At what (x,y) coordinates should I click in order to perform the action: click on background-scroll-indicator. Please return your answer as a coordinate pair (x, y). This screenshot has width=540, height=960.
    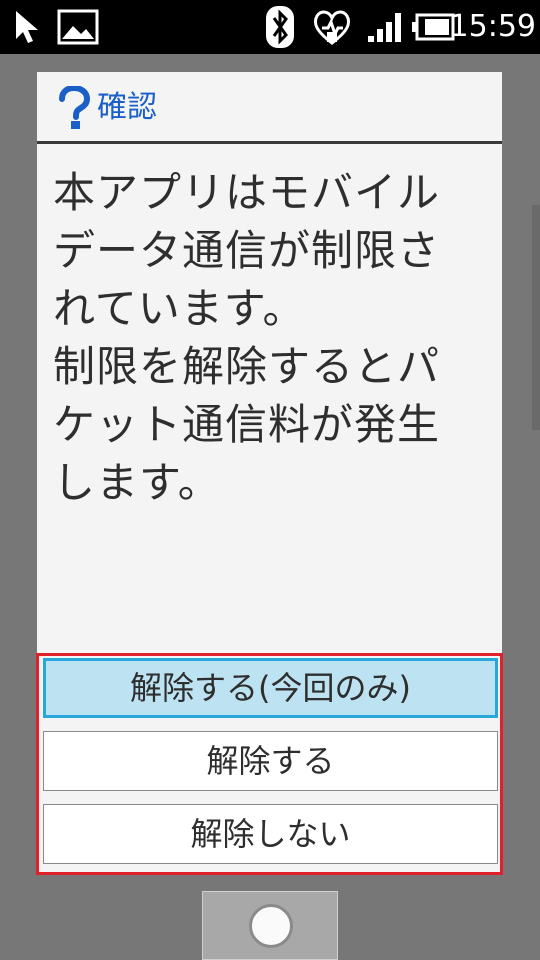
    Looking at the image, I should click on (536, 317).